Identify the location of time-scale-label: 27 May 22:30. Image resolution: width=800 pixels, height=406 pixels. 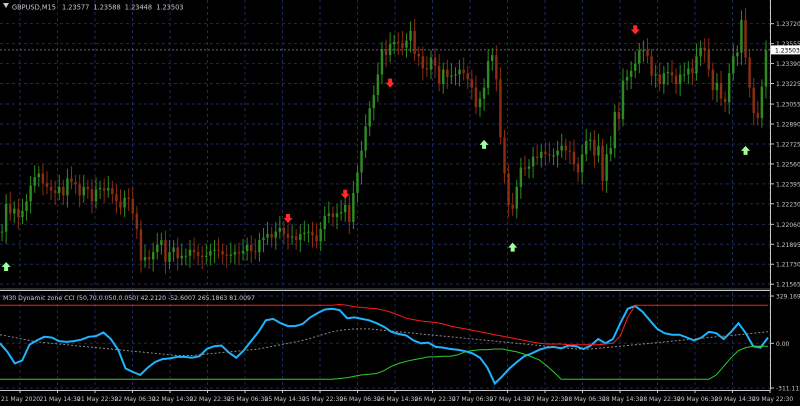
(547, 399).